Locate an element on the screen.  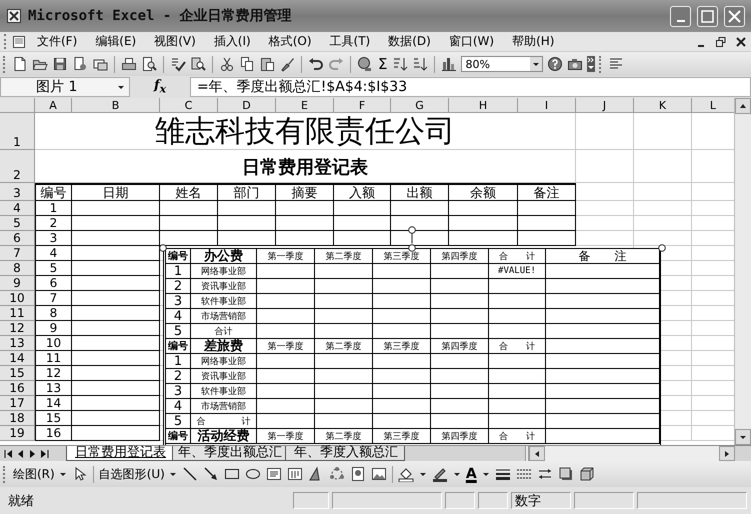
menu-item: 文件(F) is located at coordinates (57, 41).